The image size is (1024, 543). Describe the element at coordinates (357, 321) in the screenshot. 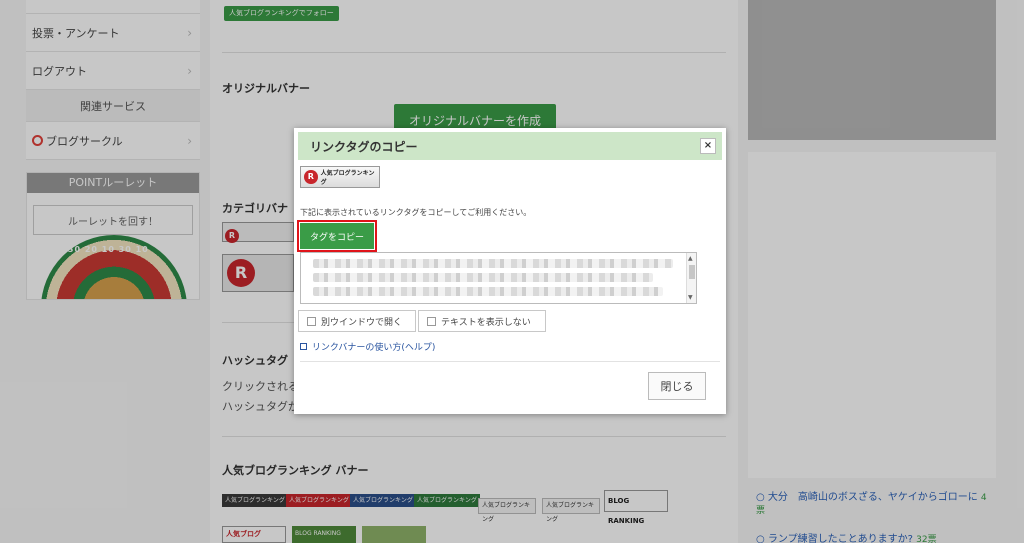

I see `open-new-window-option: 別ウインドウで開く` at that location.